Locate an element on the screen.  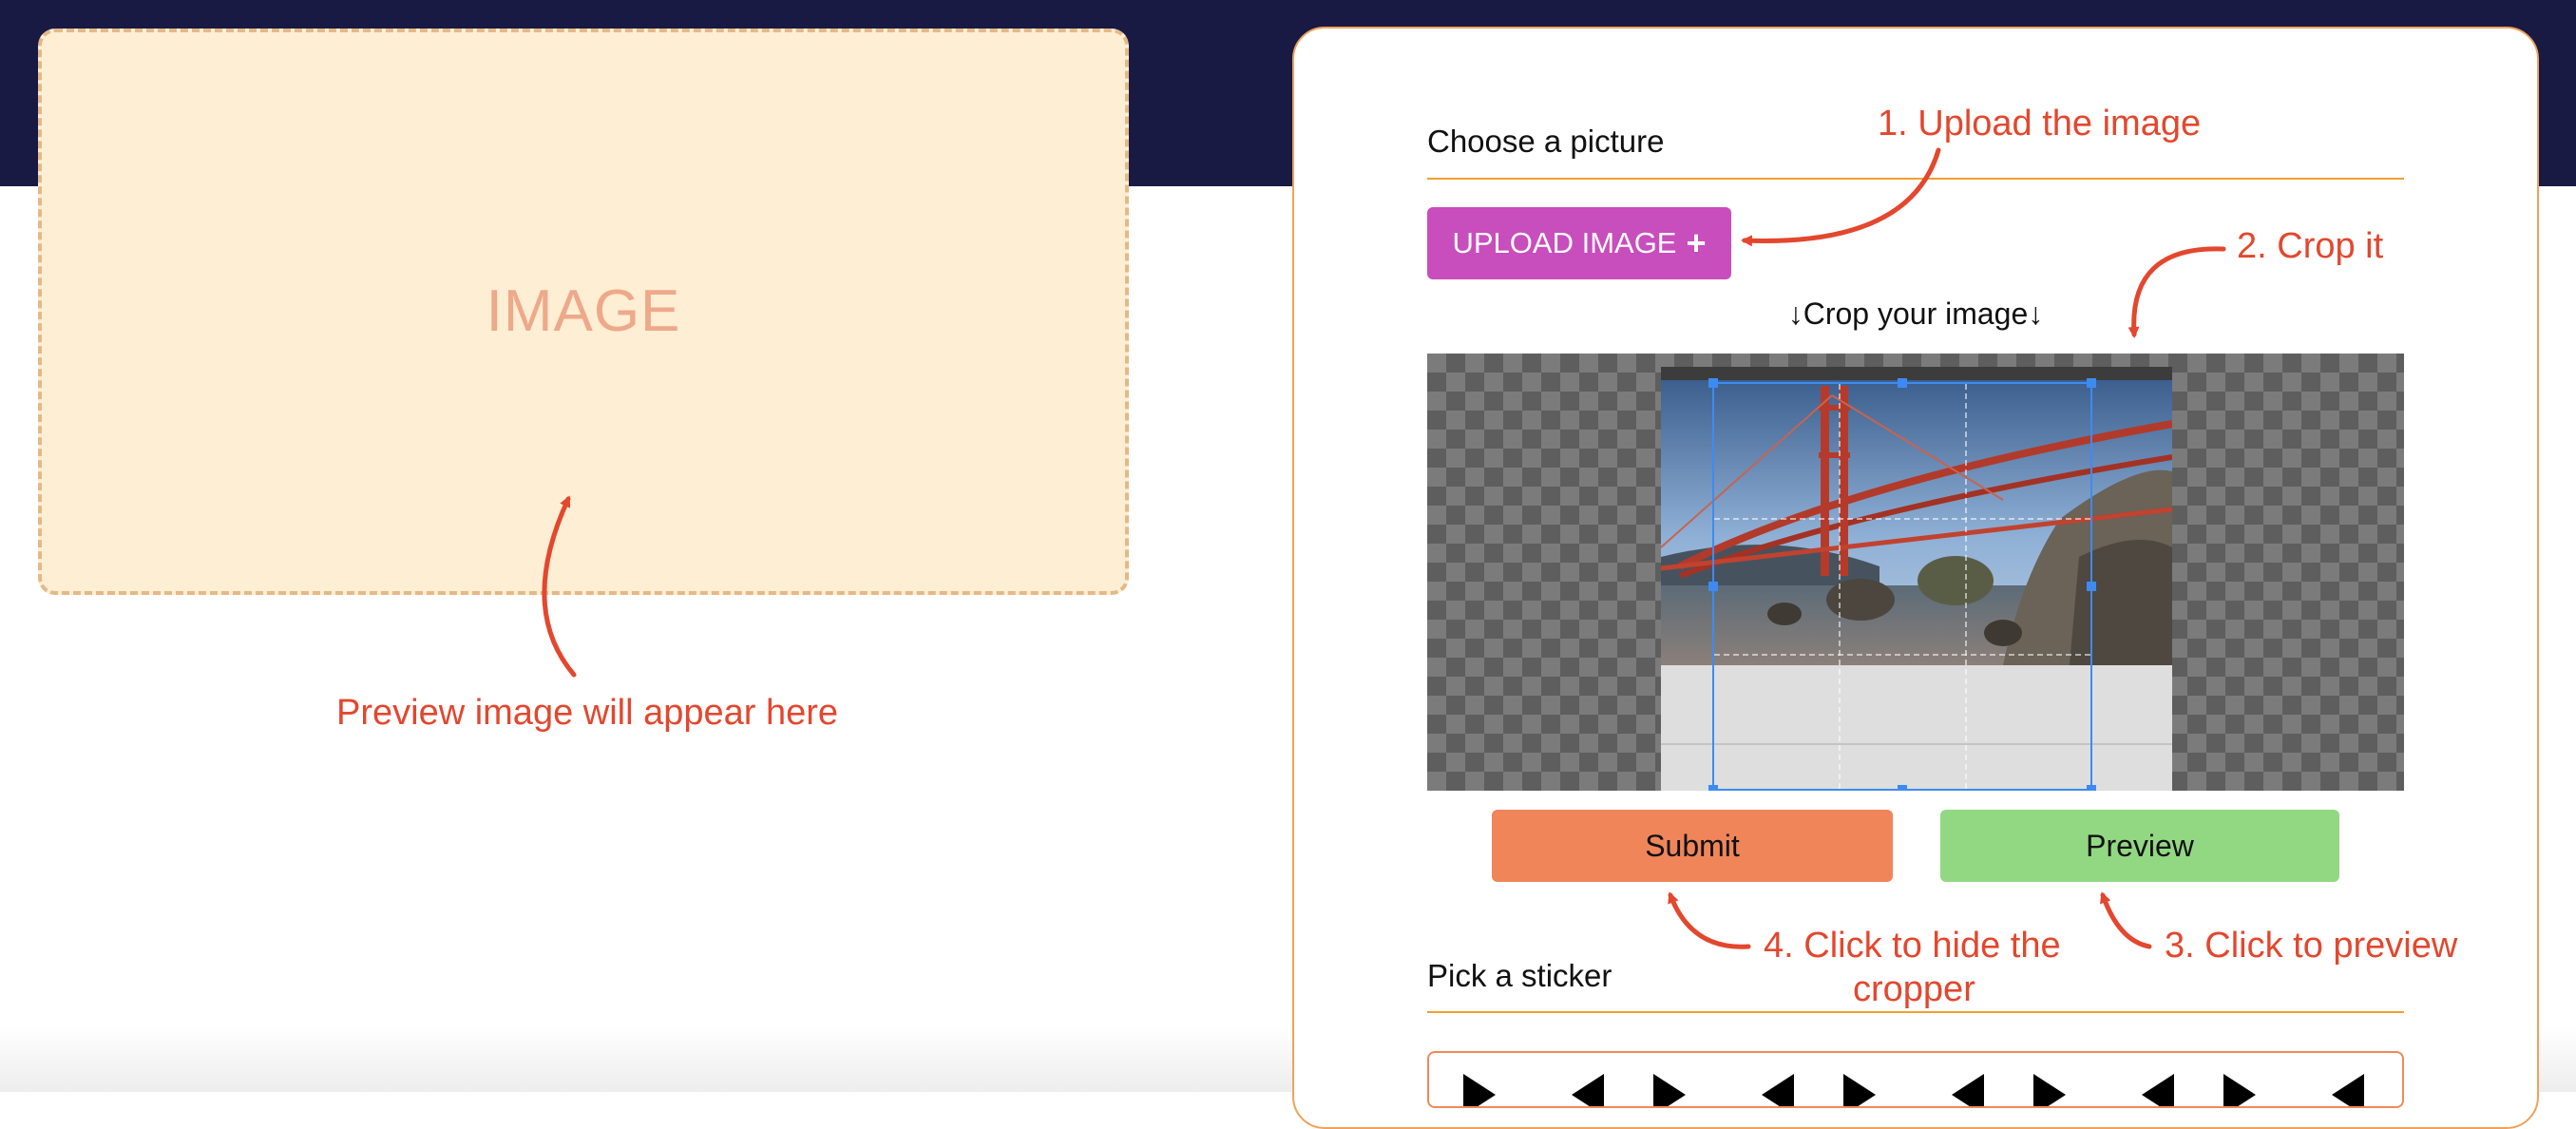
arrow-to-upload-button is located at coordinates (1841, 197).